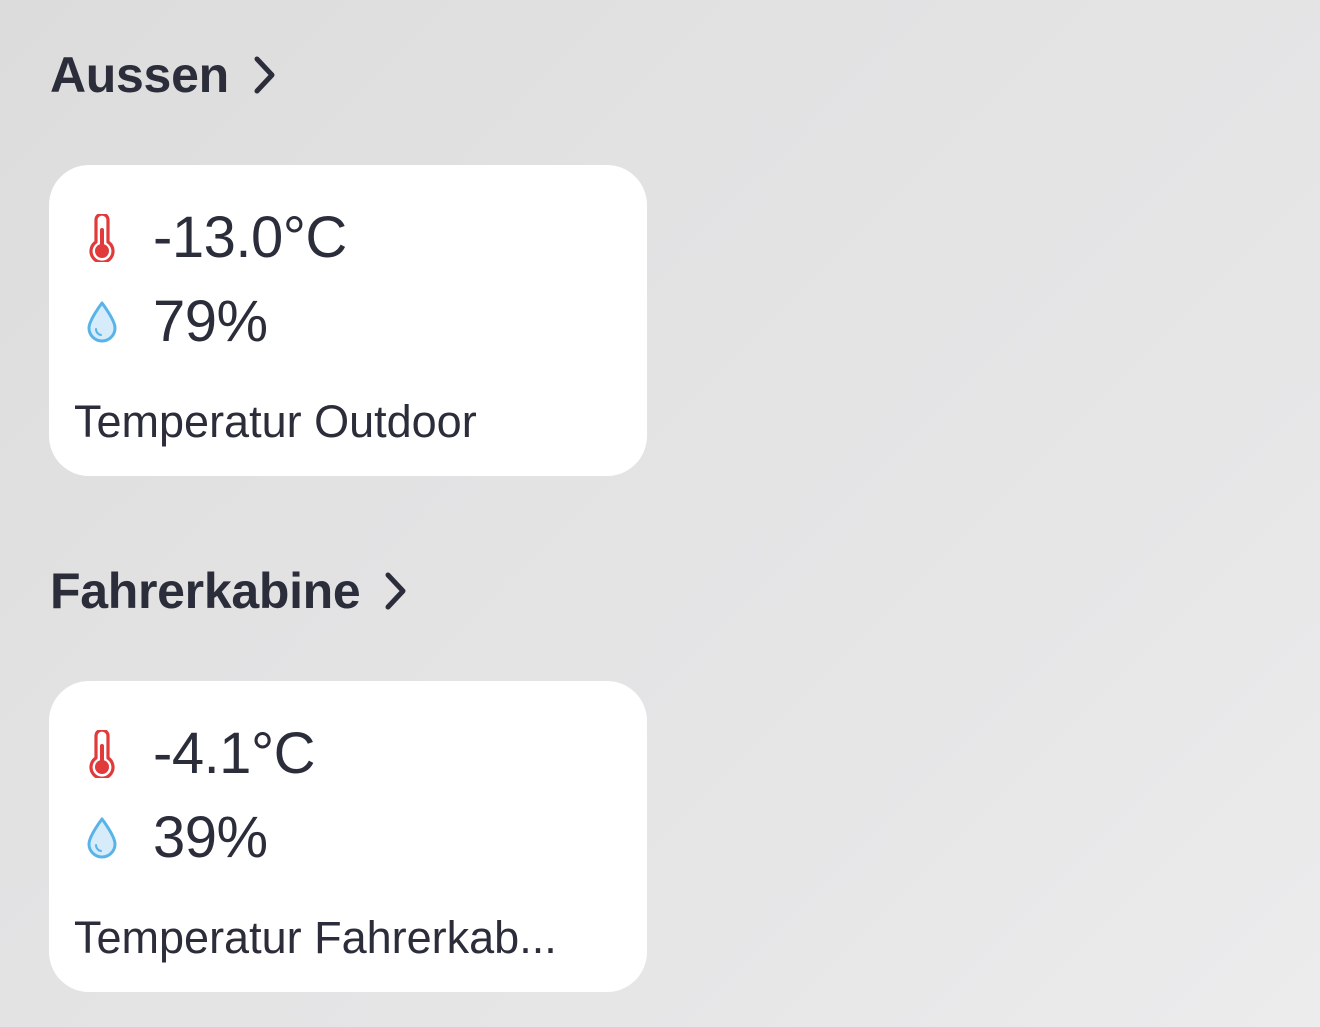 This screenshot has width=1320, height=1027. What do you see at coordinates (205, 591) in the screenshot?
I see `section-title: Fahrerkabine` at bounding box center [205, 591].